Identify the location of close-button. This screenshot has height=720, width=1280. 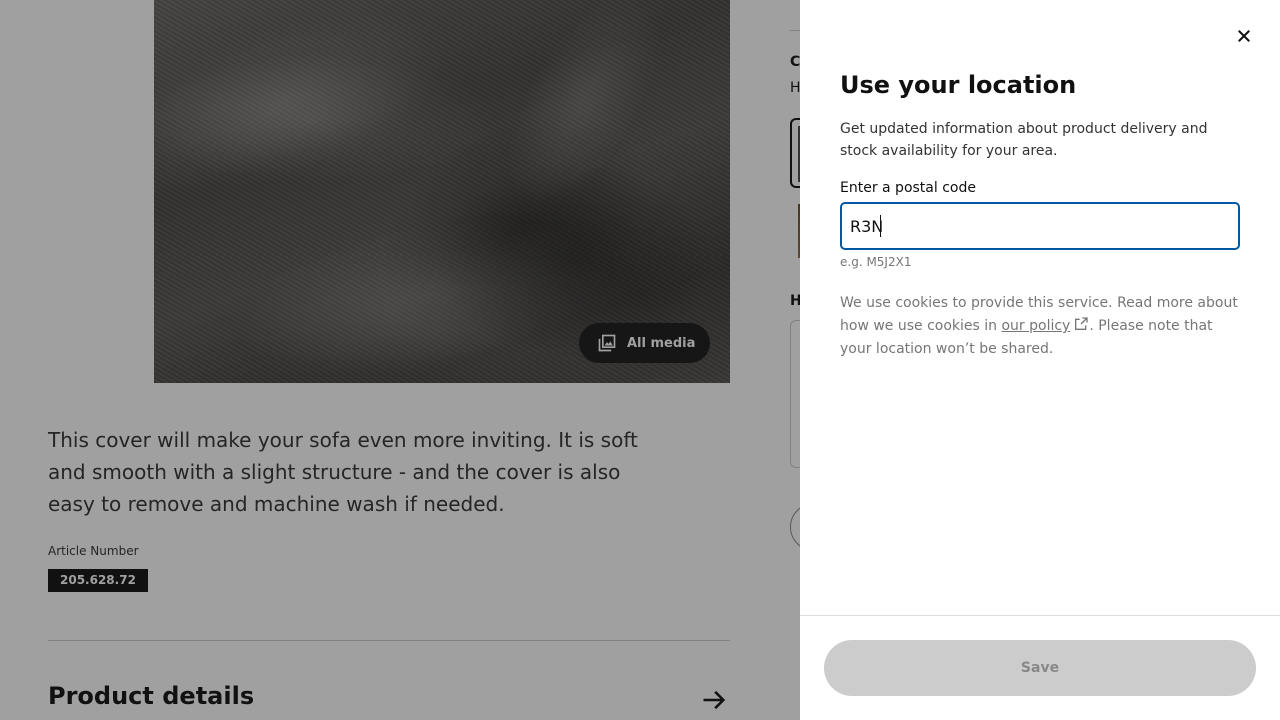
(1244, 36).